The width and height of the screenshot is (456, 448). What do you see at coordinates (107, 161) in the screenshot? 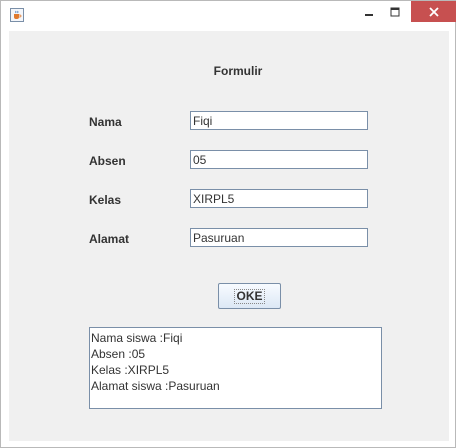
I see `absen-label: Absen` at bounding box center [107, 161].